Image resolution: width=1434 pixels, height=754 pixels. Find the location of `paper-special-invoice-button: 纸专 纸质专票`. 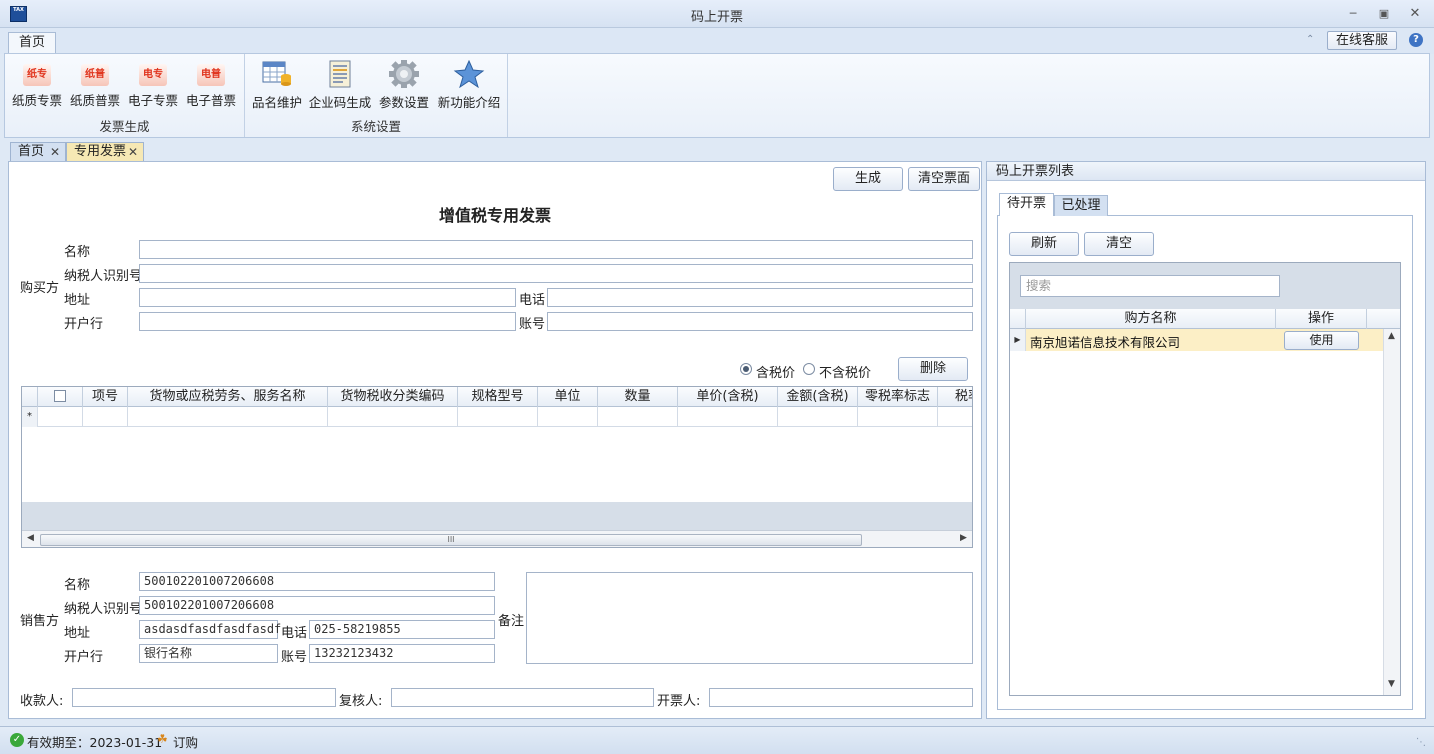

paper-special-invoice-button: 纸专 纸质专票 is located at coordinates (37, 86).